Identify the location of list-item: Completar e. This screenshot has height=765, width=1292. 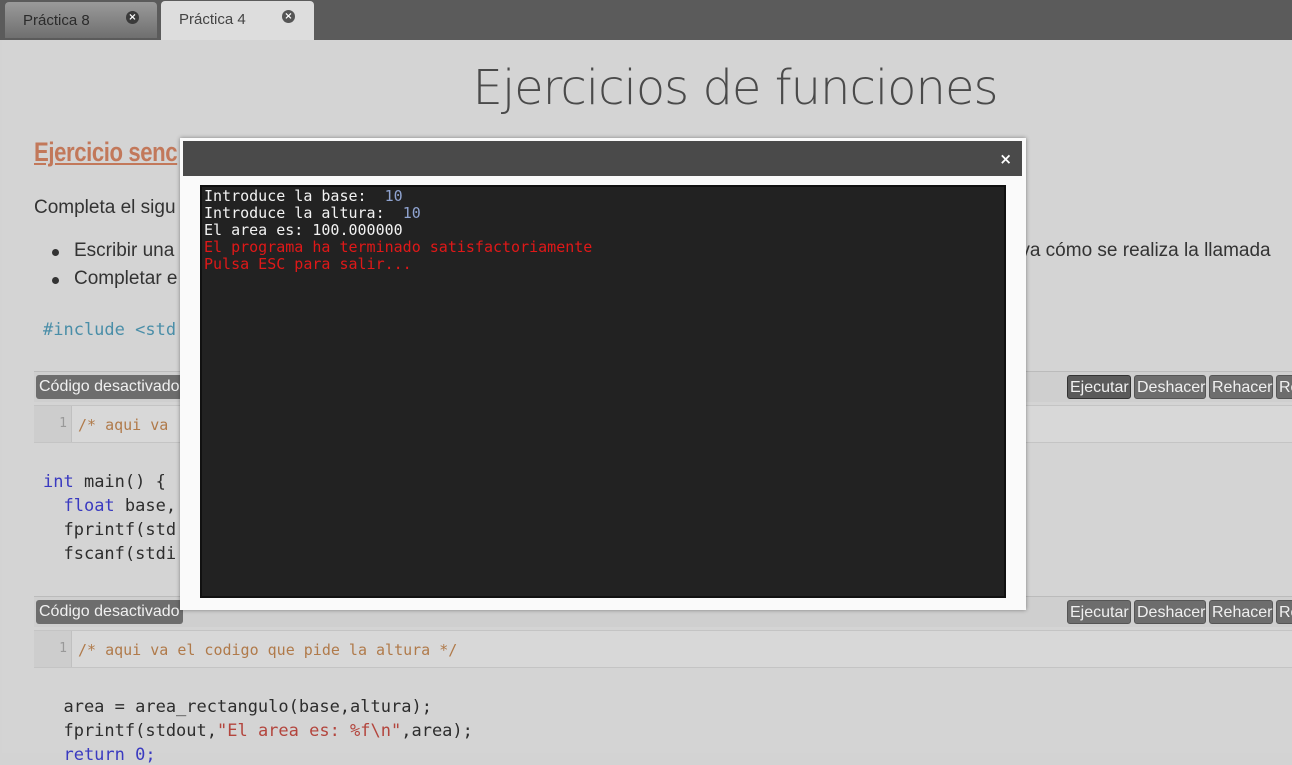
(115, 279).